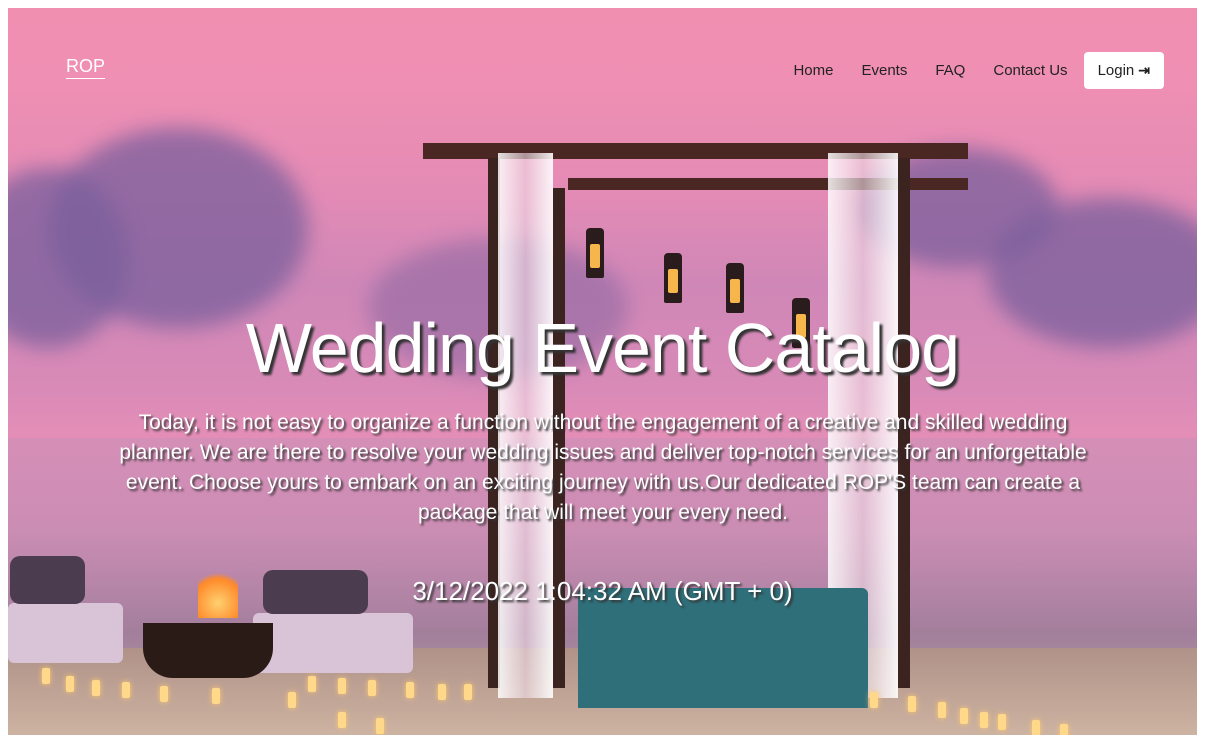 This screenshot has width=1205, height=739. What do you see at coordinates (208, 650) in the screenshot?
I see `fire-pit` at bounding box center [208, 650].